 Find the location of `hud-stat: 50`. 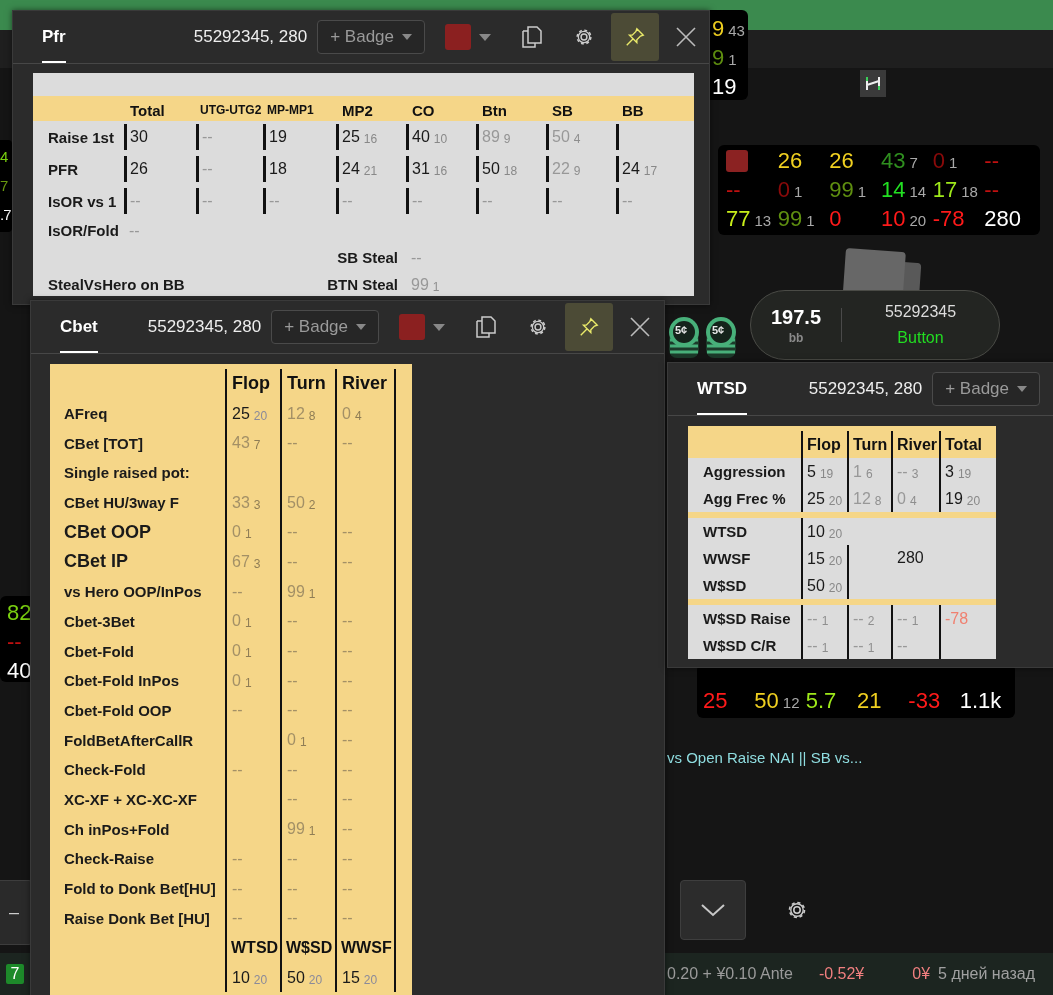

hud-stat: 50 is located at coordinates (766, 700).